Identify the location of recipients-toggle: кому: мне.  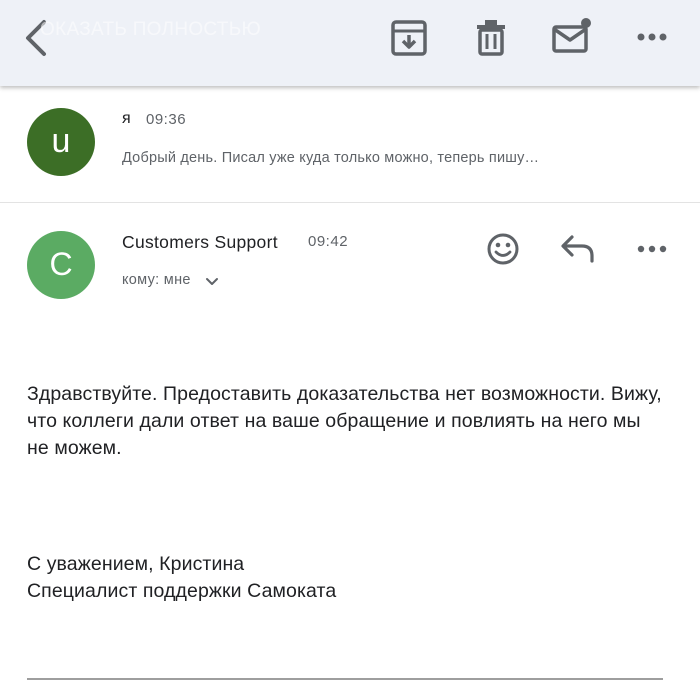
(156, 280).